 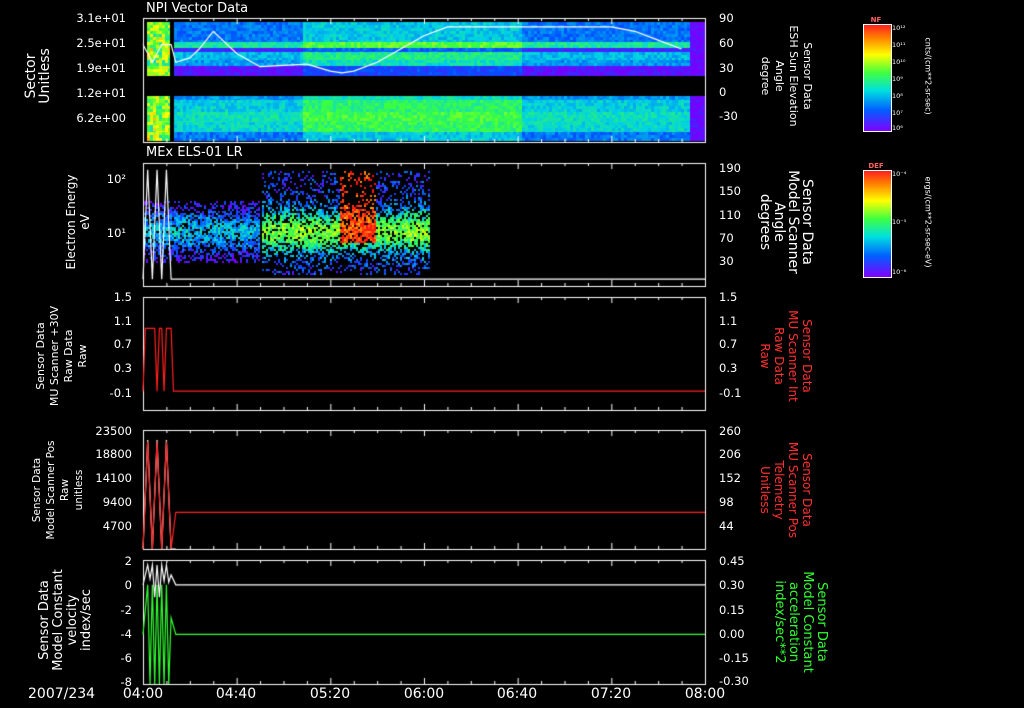 What do you see at coordinates (730, 454) in the screenshot?
I see `p4-y2tick: 206` at bounding box center [730, 454].